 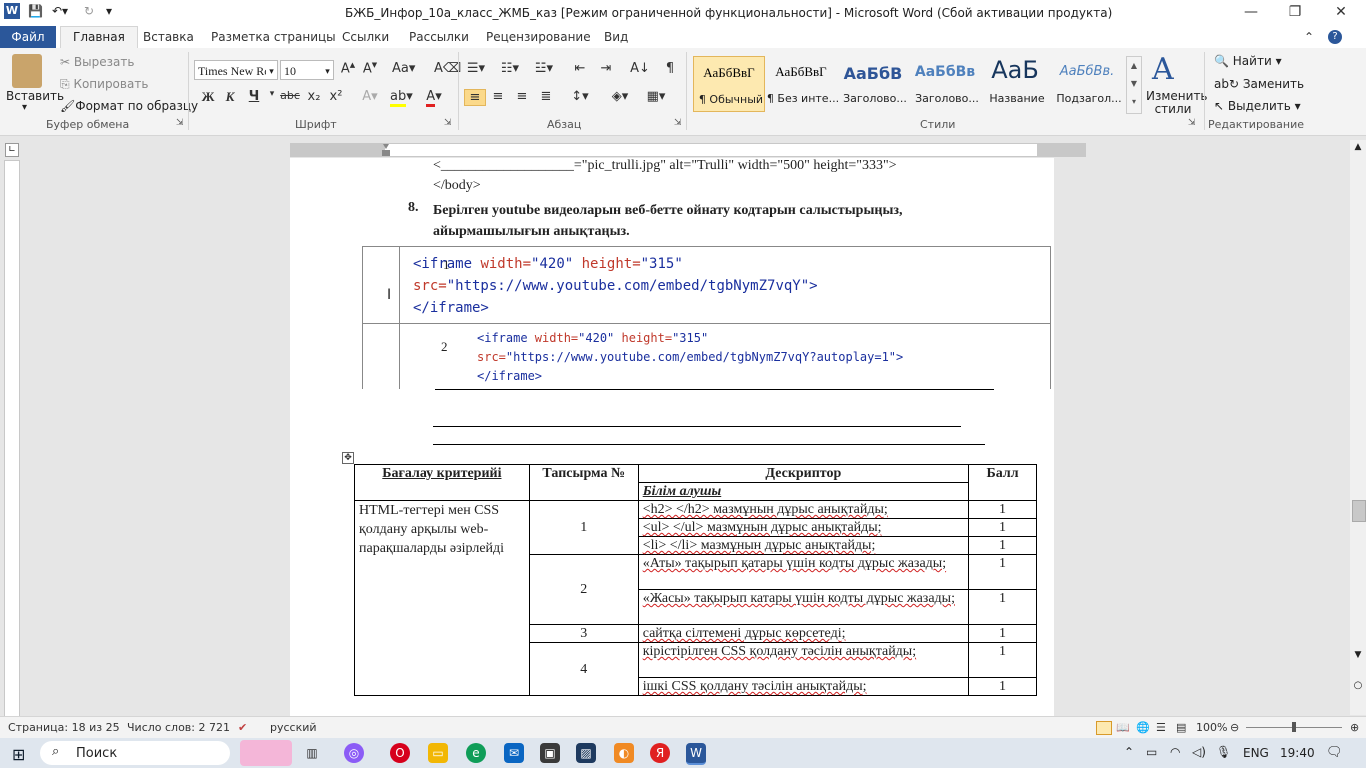 I want to click on sort-icon: A↓, so click(x=640, y=68).